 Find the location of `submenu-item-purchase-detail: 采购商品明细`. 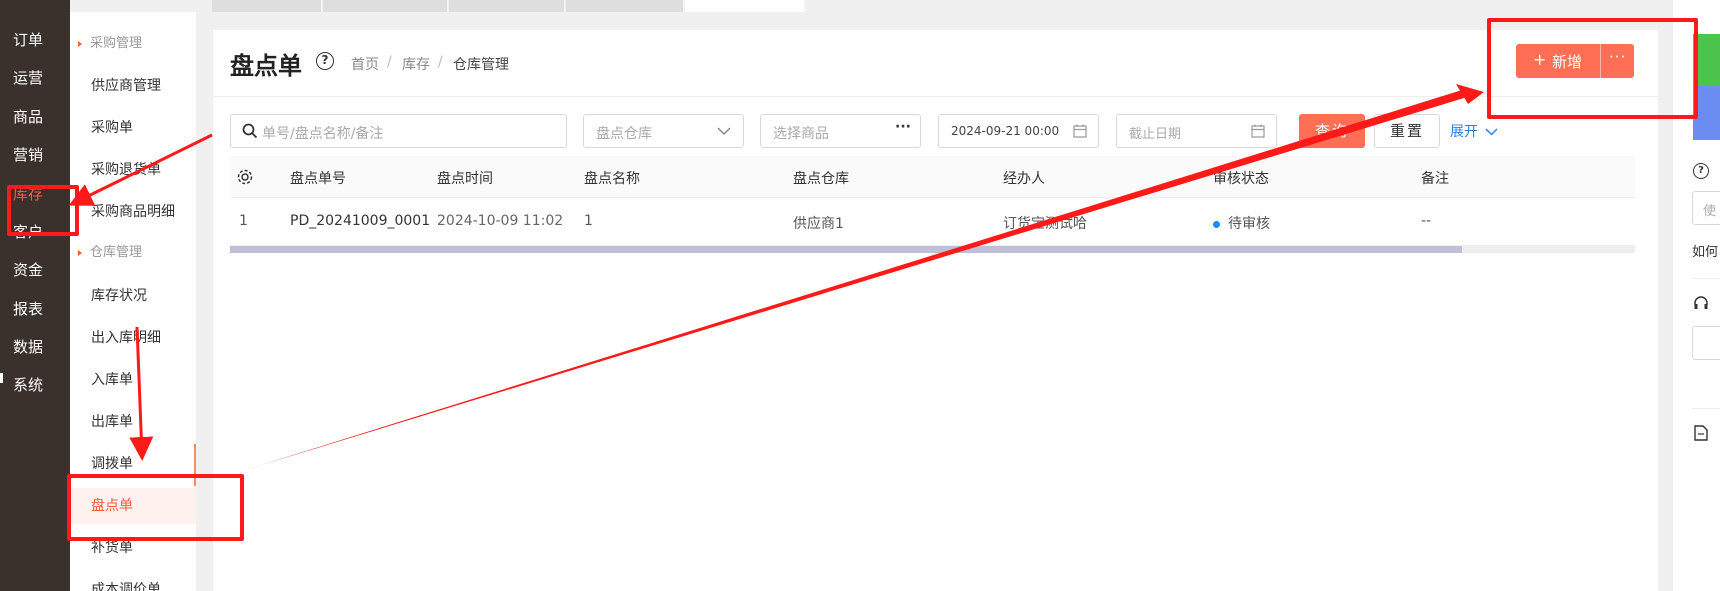

submenu-item-purchase-detail: 采购商品明细 is located at coordinates (133, 212).